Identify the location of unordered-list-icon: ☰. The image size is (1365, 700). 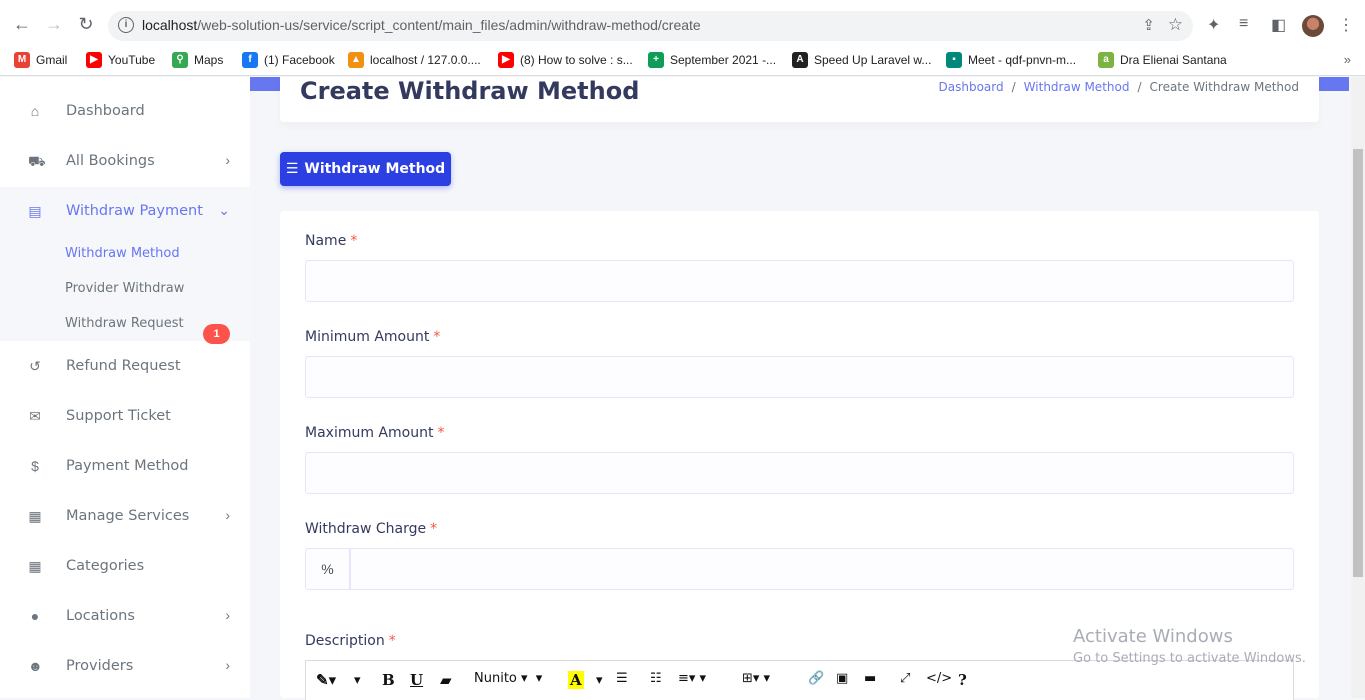
(622, 678).